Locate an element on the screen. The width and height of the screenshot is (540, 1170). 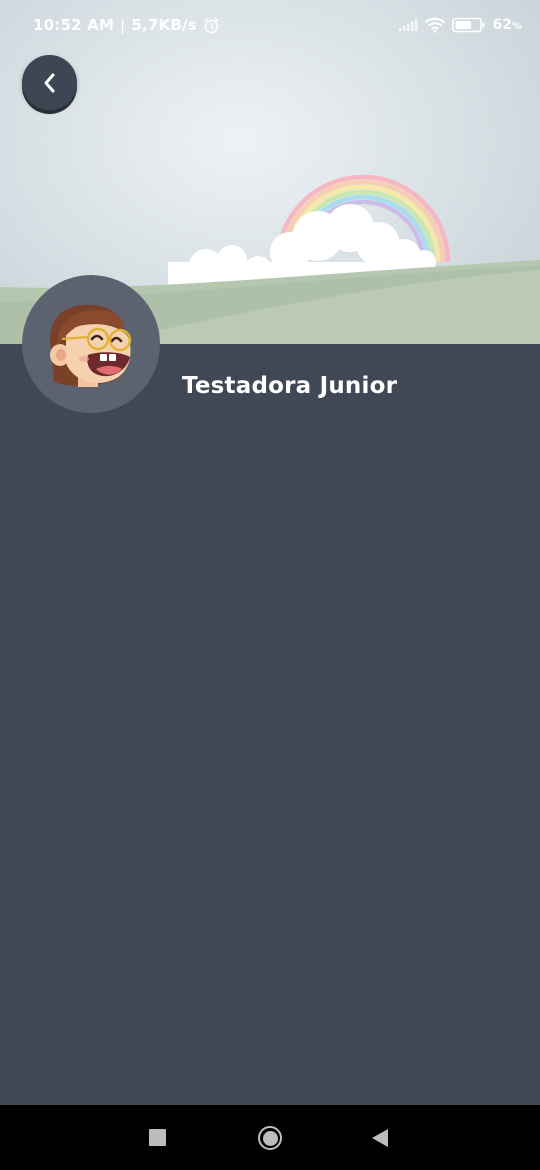
chevron-left-icon is located at coordinates (49, 82).